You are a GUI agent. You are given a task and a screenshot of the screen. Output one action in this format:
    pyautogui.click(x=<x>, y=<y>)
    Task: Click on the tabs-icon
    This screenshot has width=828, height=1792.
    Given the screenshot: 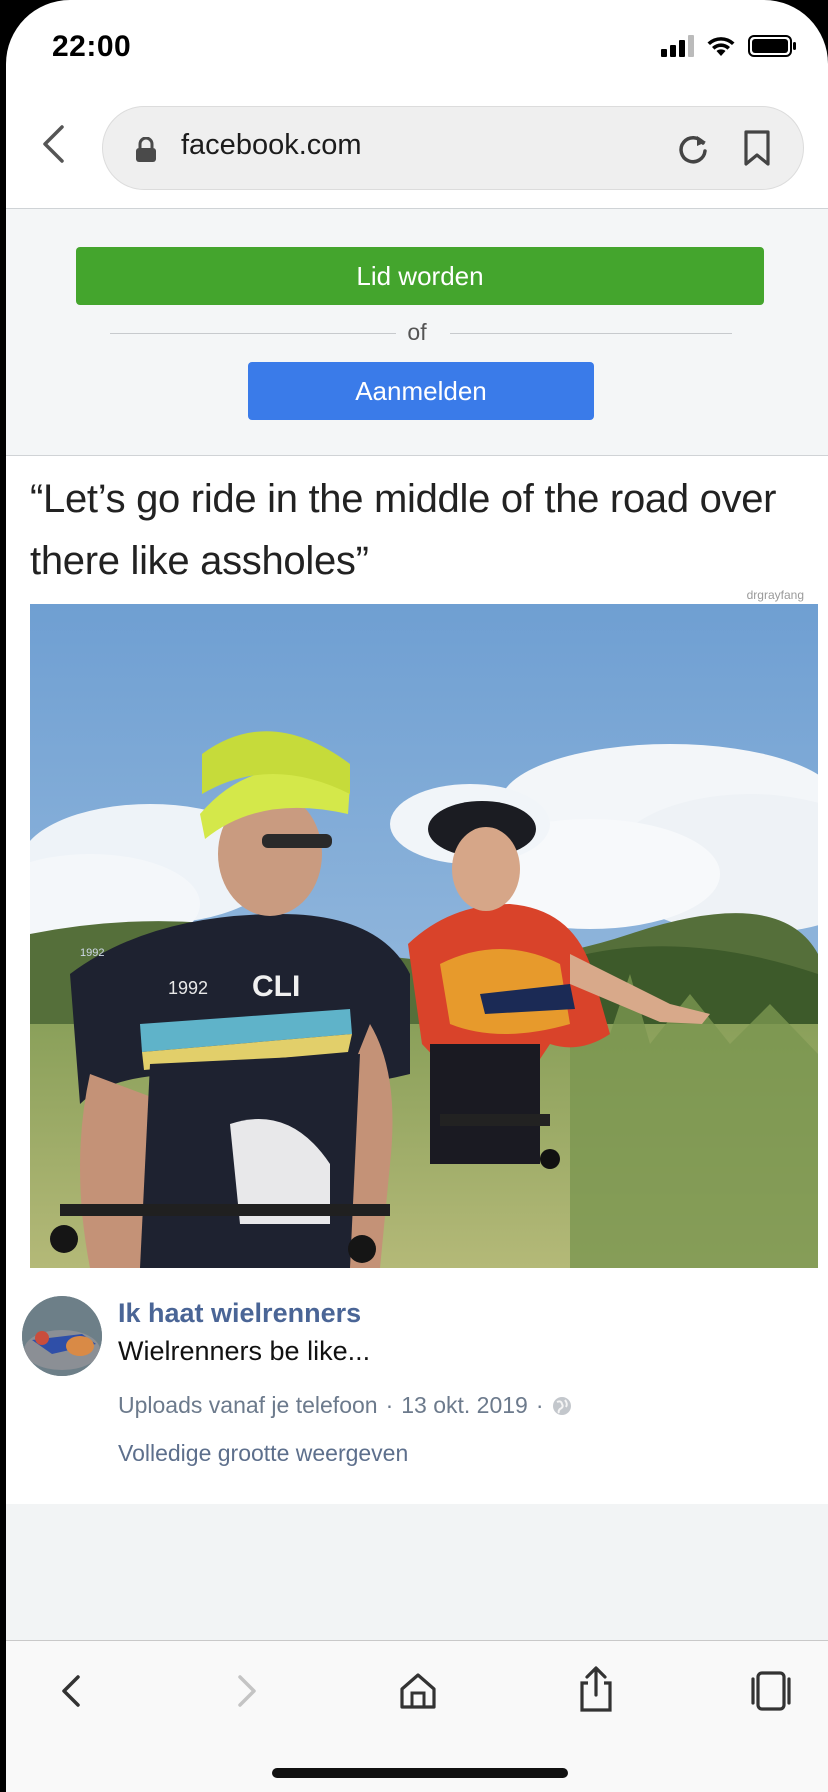 What is the action you would take?
    pyautogui.click(x=771, y=1691)
    